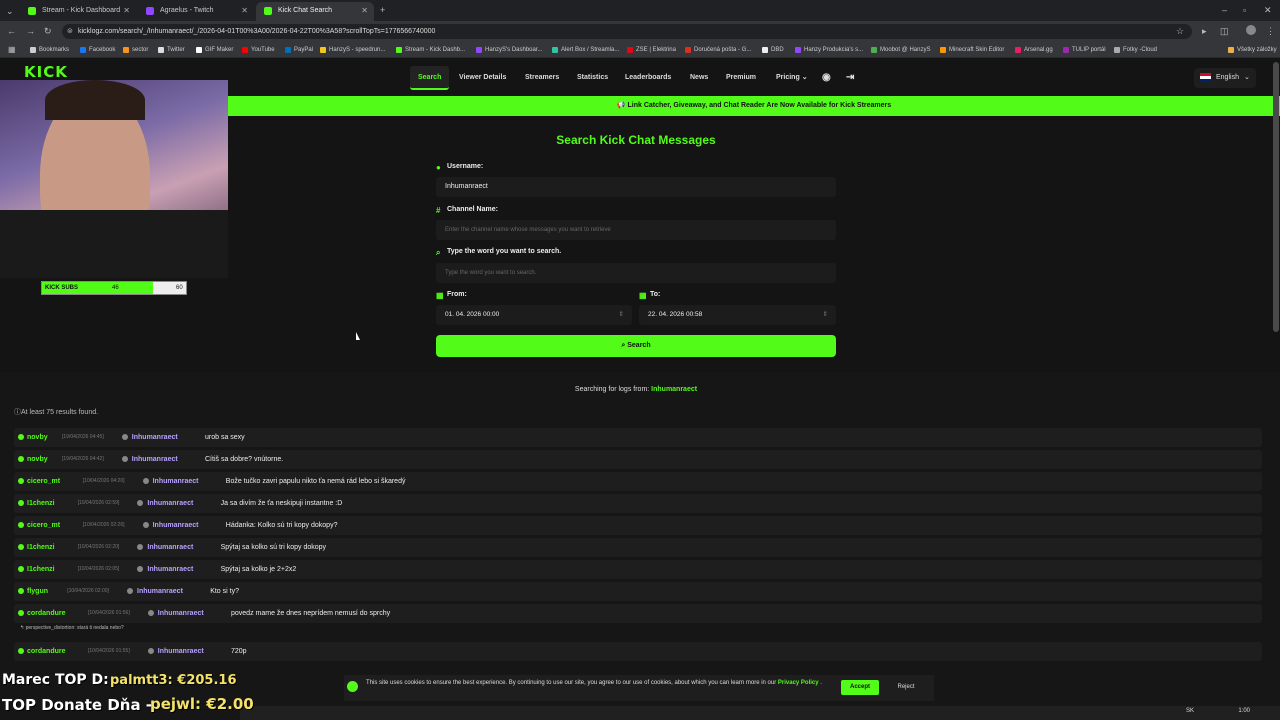 The width and height of the screenshot is (1280, 720). I want to click on bookmark-label: GIF Maker, so click(219, 50).